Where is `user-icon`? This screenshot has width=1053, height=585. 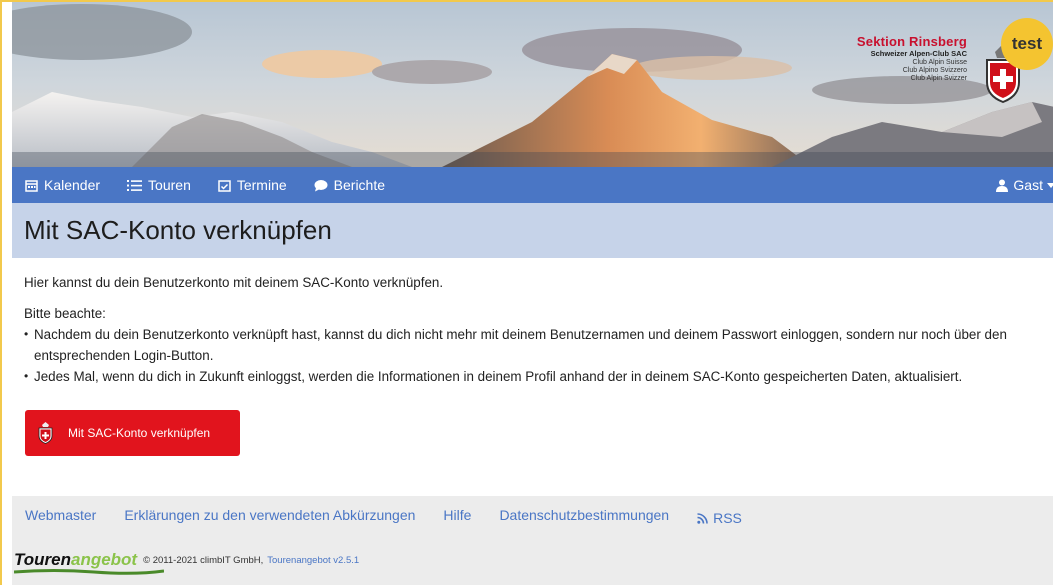
user-icon is located at coordinates (1002, 185).